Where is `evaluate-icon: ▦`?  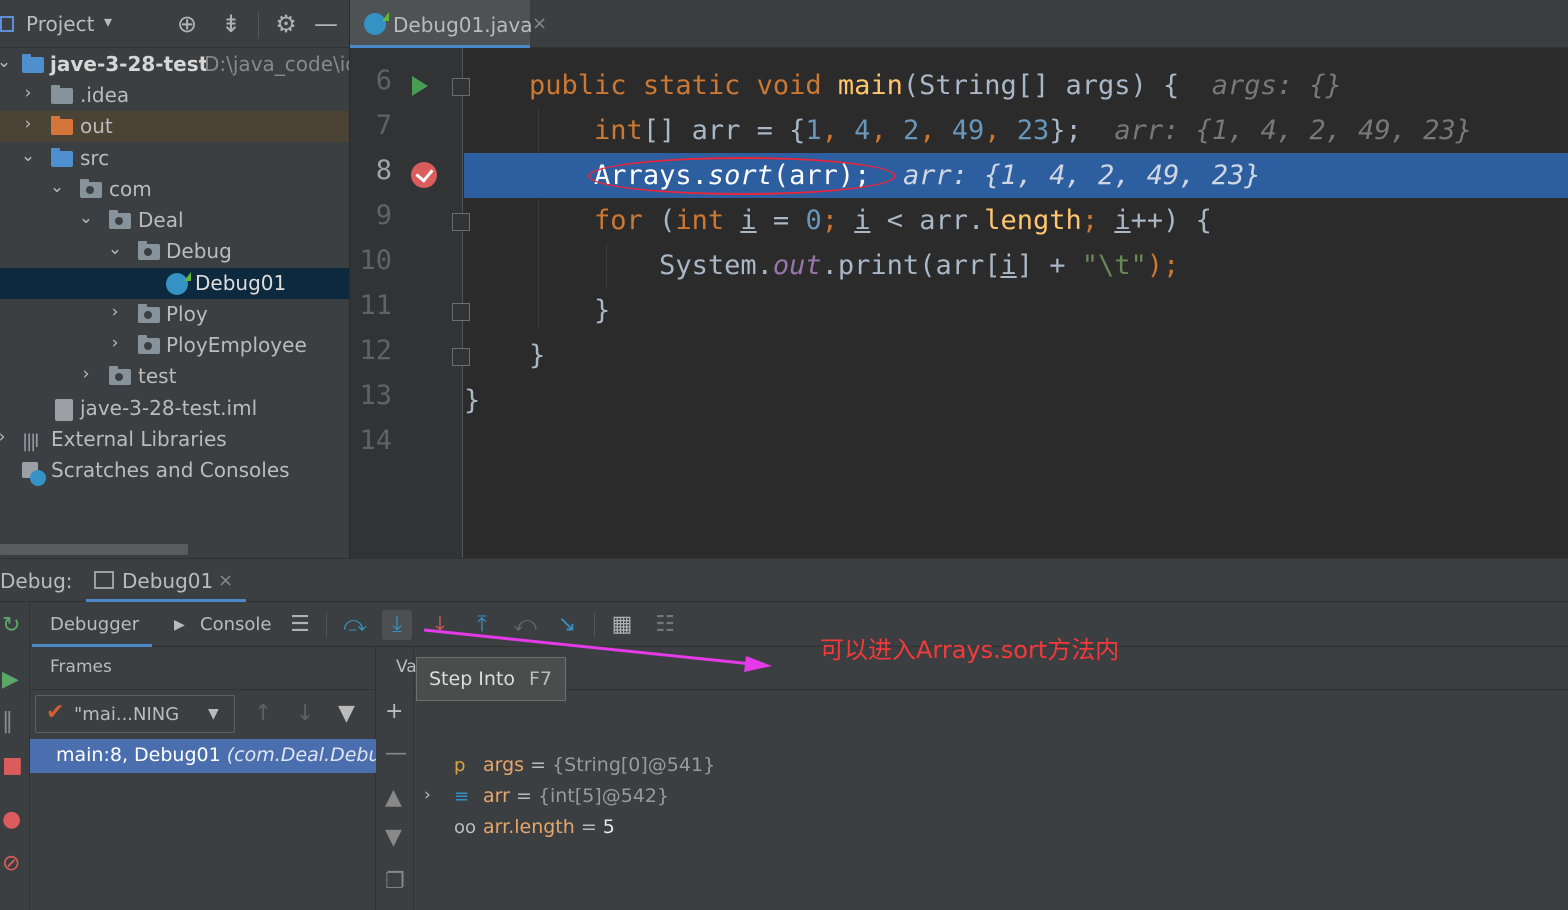
evaluate-icon: ▦ is located at coordinates (622, 625).